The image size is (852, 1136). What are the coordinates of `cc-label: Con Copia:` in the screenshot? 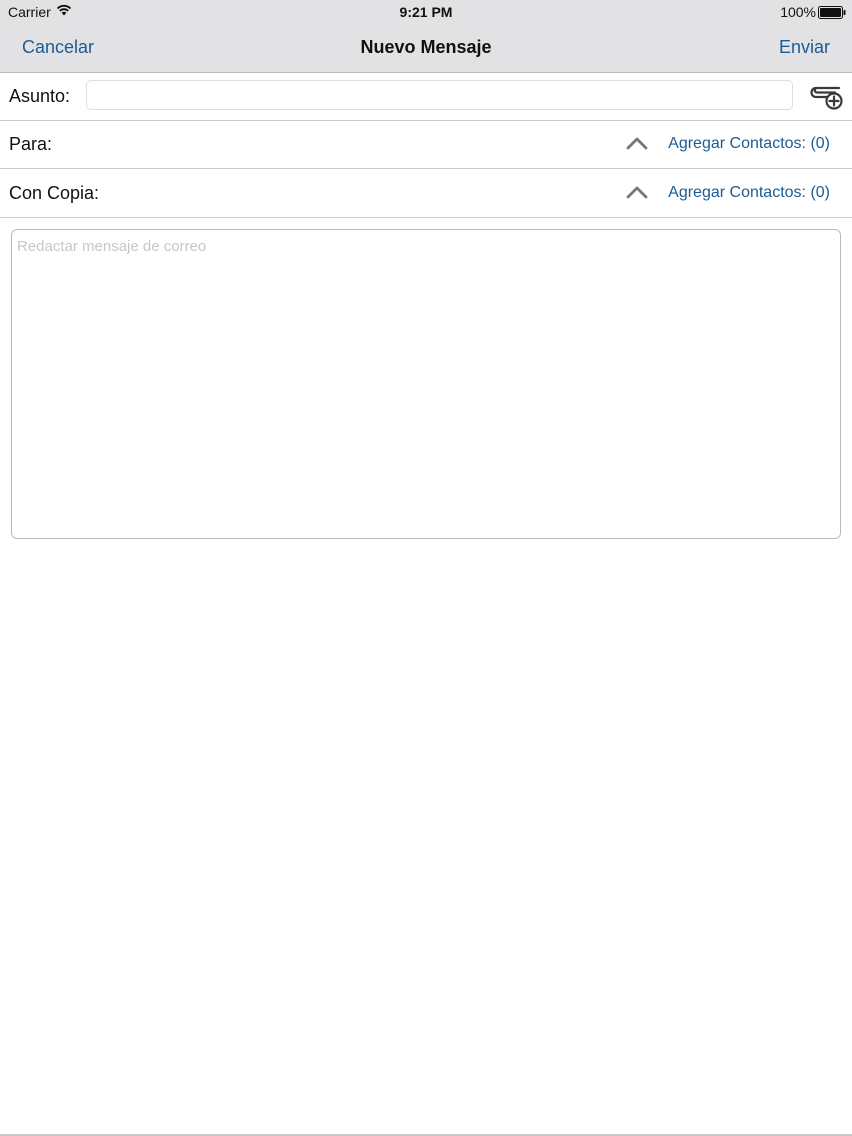 It's located at (54, 193).